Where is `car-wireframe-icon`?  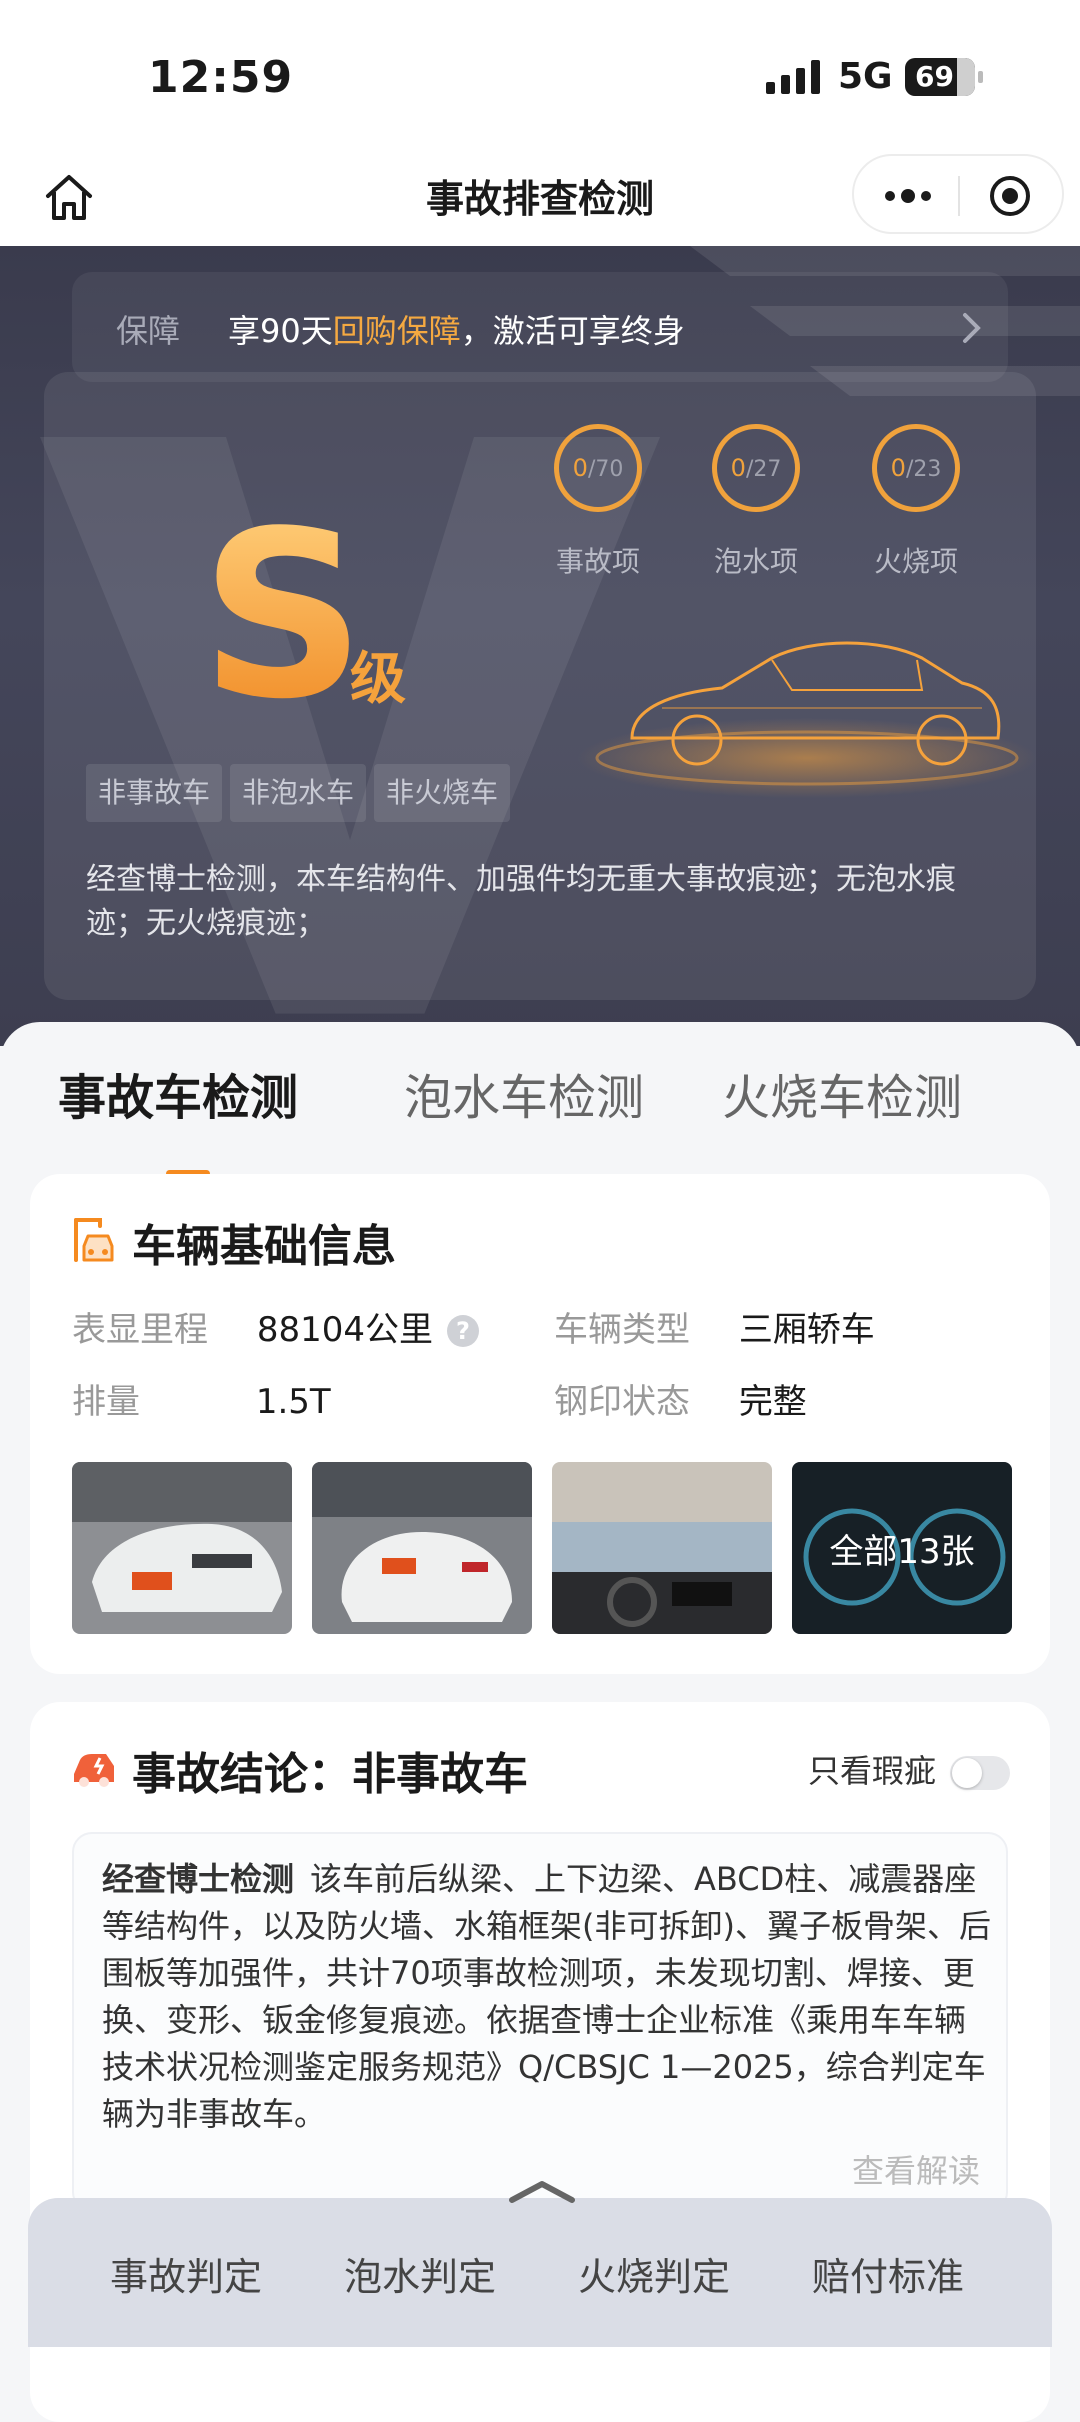
car-wireframe-icon is located at coordinates (807, 719).